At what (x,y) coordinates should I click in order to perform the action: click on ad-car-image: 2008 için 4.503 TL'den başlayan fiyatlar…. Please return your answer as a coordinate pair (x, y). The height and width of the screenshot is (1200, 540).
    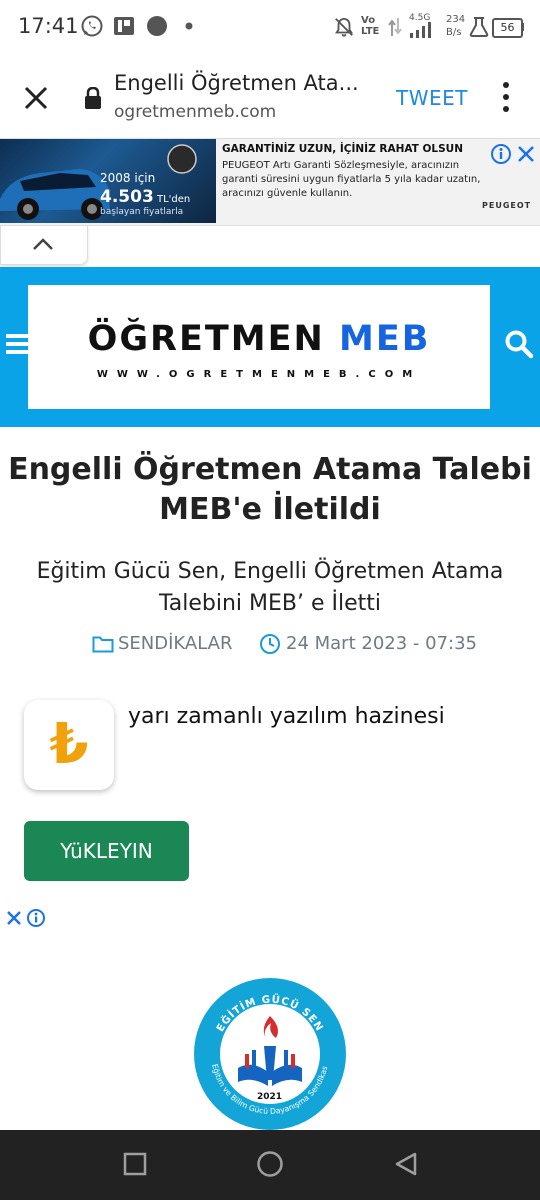
    Looking at the image, I should click on (108, 181).